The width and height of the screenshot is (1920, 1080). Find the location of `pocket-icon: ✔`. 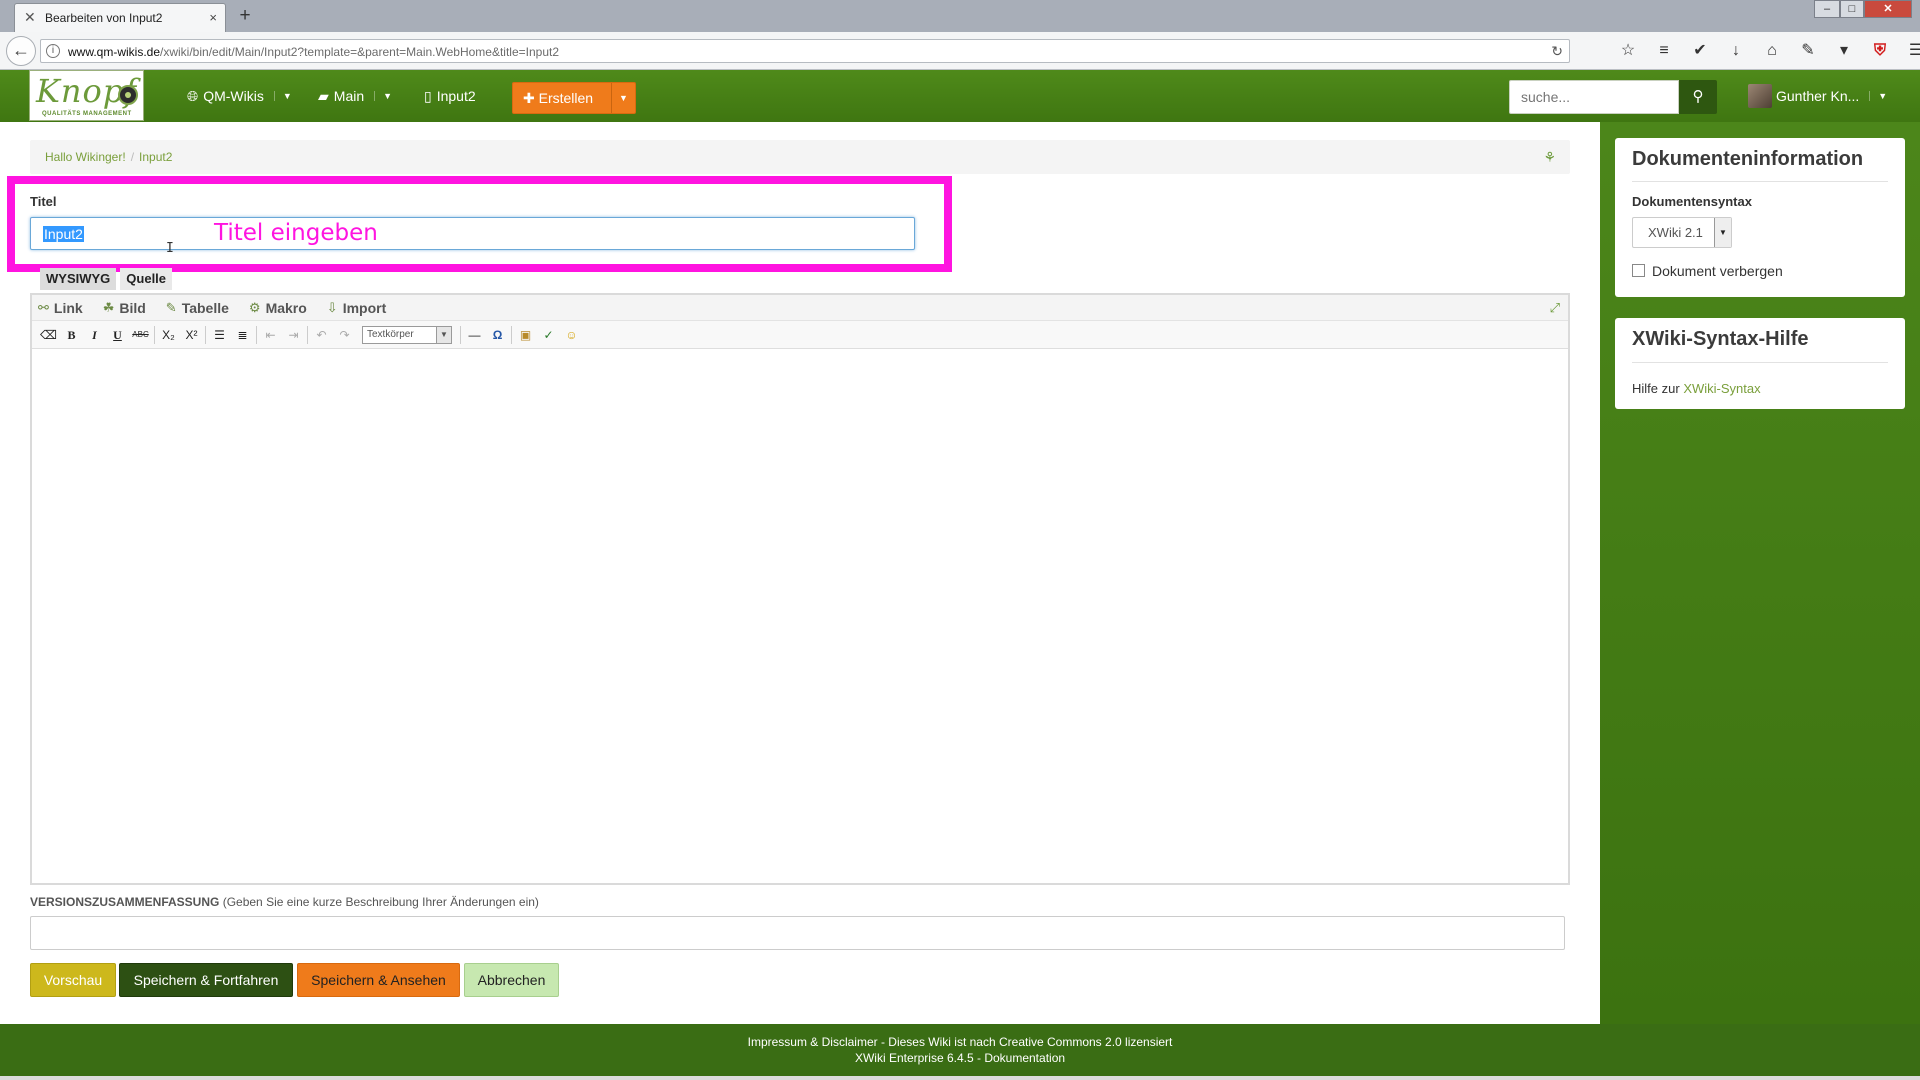

pocket-icon: ✔ is located at coordinates (1700, 51).